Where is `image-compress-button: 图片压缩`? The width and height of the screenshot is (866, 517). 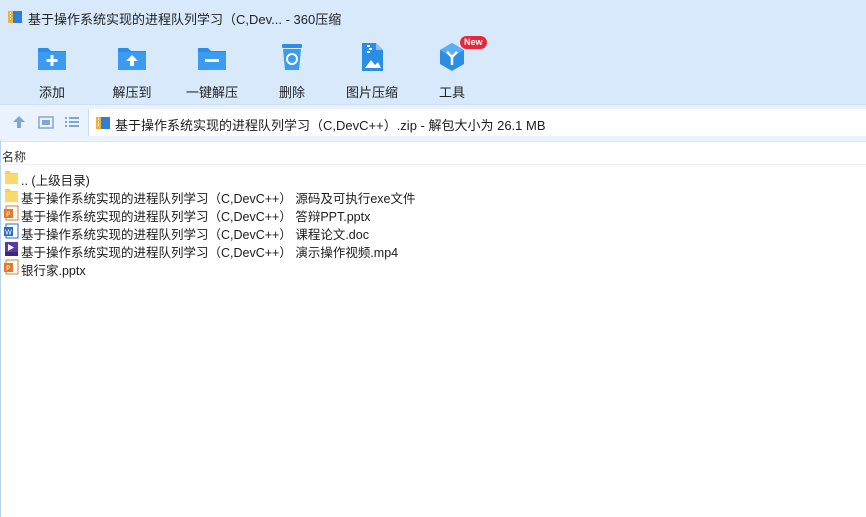
image-compress-button: 图片压缩 is located at coordinates (372, 69).